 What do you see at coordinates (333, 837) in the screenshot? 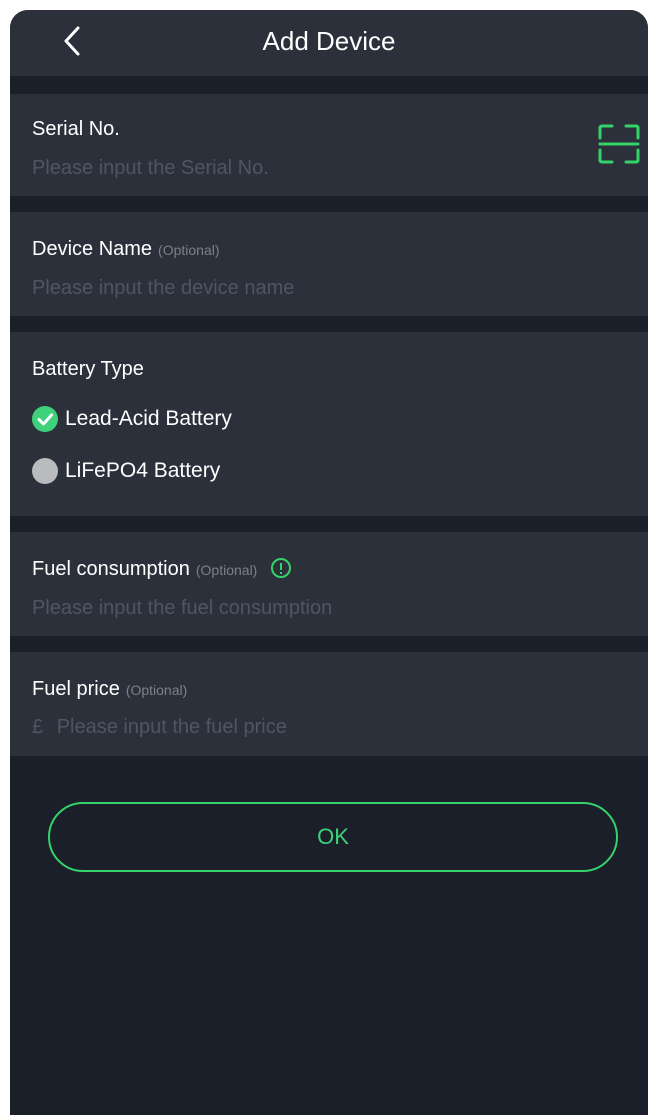
I see `ok-button: OK` at bounding box center [333, 837].